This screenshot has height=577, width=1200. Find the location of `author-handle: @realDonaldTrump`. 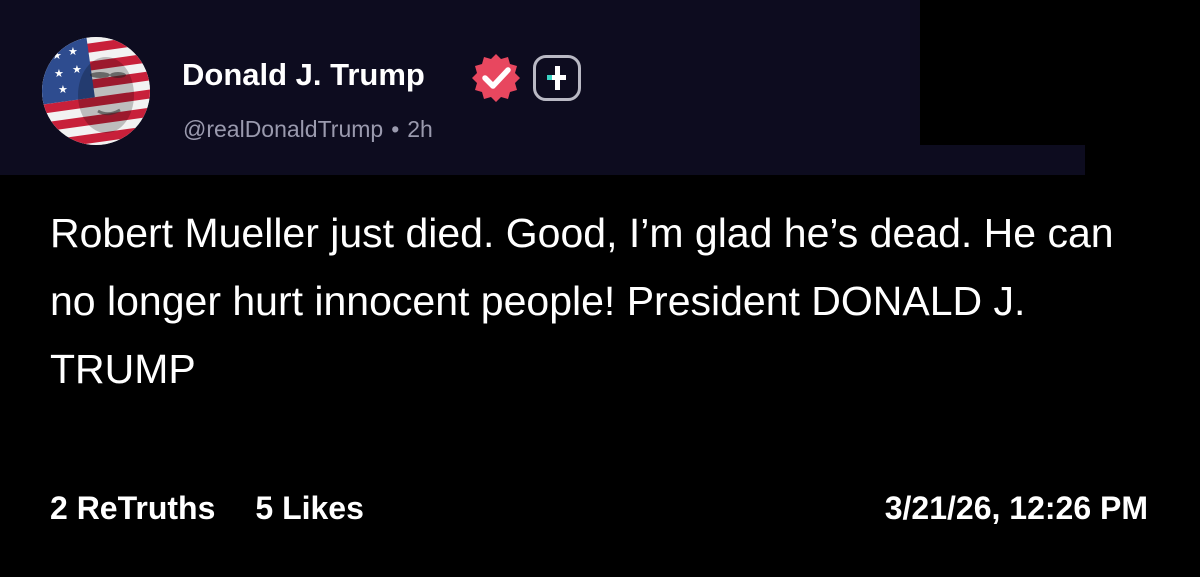

author-handle: @realDonaldTrump is located at coordinates (283, 129).